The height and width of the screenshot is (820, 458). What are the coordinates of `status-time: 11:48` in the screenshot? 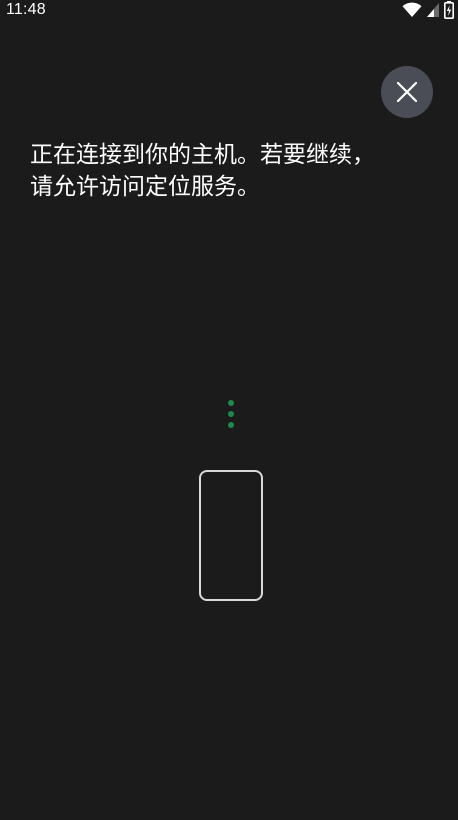 It's located at (26, 9).